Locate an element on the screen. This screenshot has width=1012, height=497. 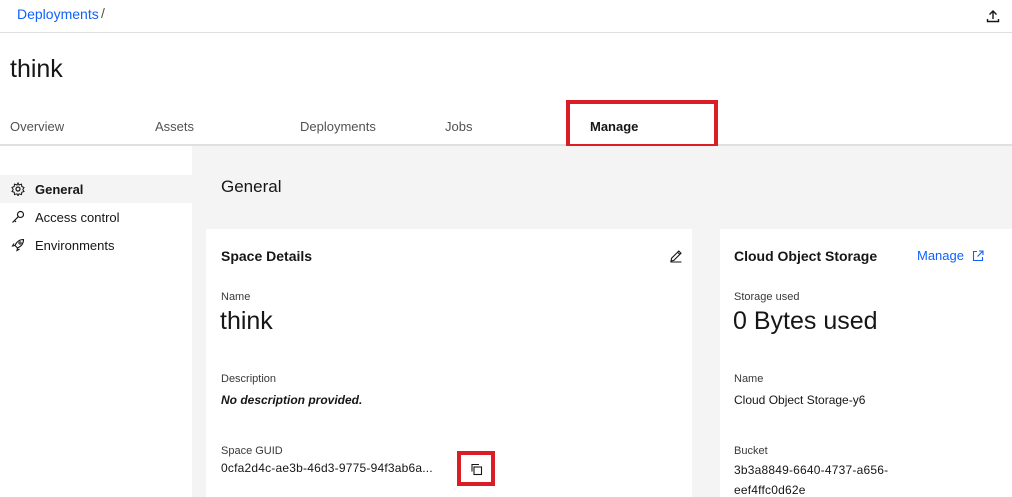
section-title: General is located at coordinates (251, 186).